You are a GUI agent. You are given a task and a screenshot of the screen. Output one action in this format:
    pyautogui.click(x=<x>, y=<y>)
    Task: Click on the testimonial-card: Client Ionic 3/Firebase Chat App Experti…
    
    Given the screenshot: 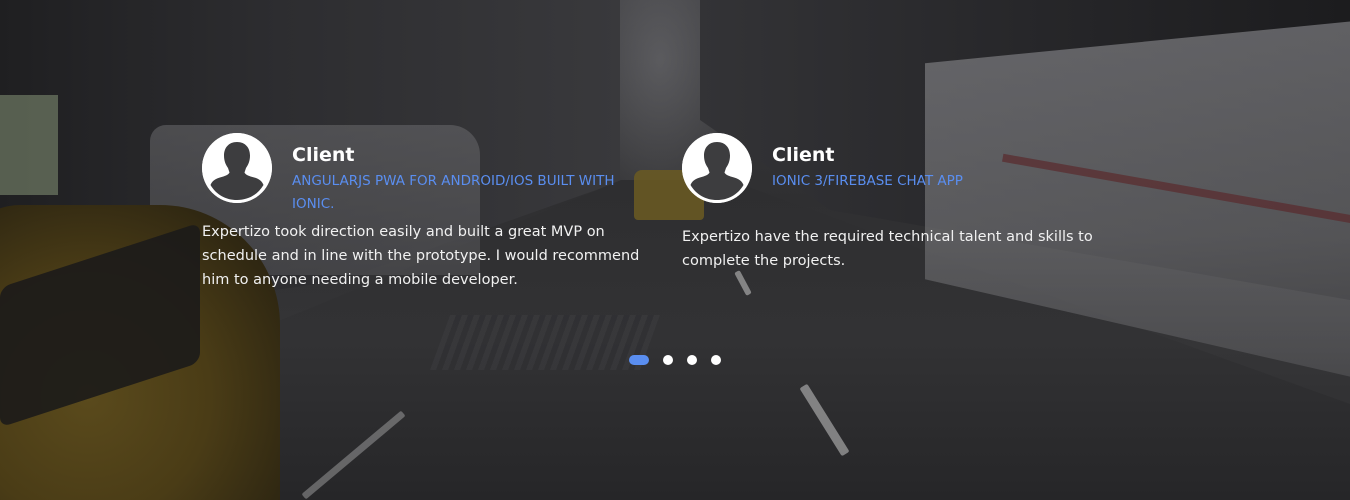 What is the action you would take?
    pyautogui.click(x=922, y=203)
    